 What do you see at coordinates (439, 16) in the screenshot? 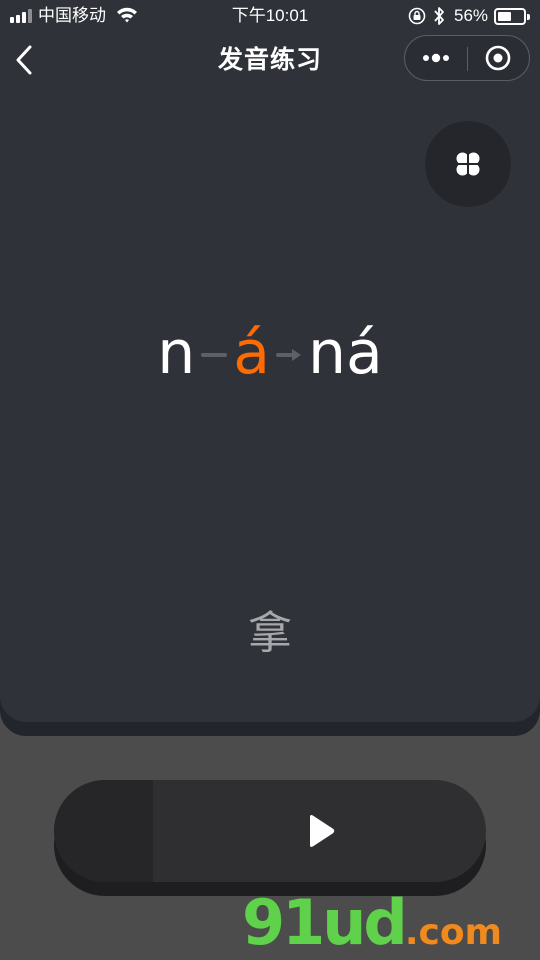
I see `bluetooth-icon` at bounding box center [439, 16].